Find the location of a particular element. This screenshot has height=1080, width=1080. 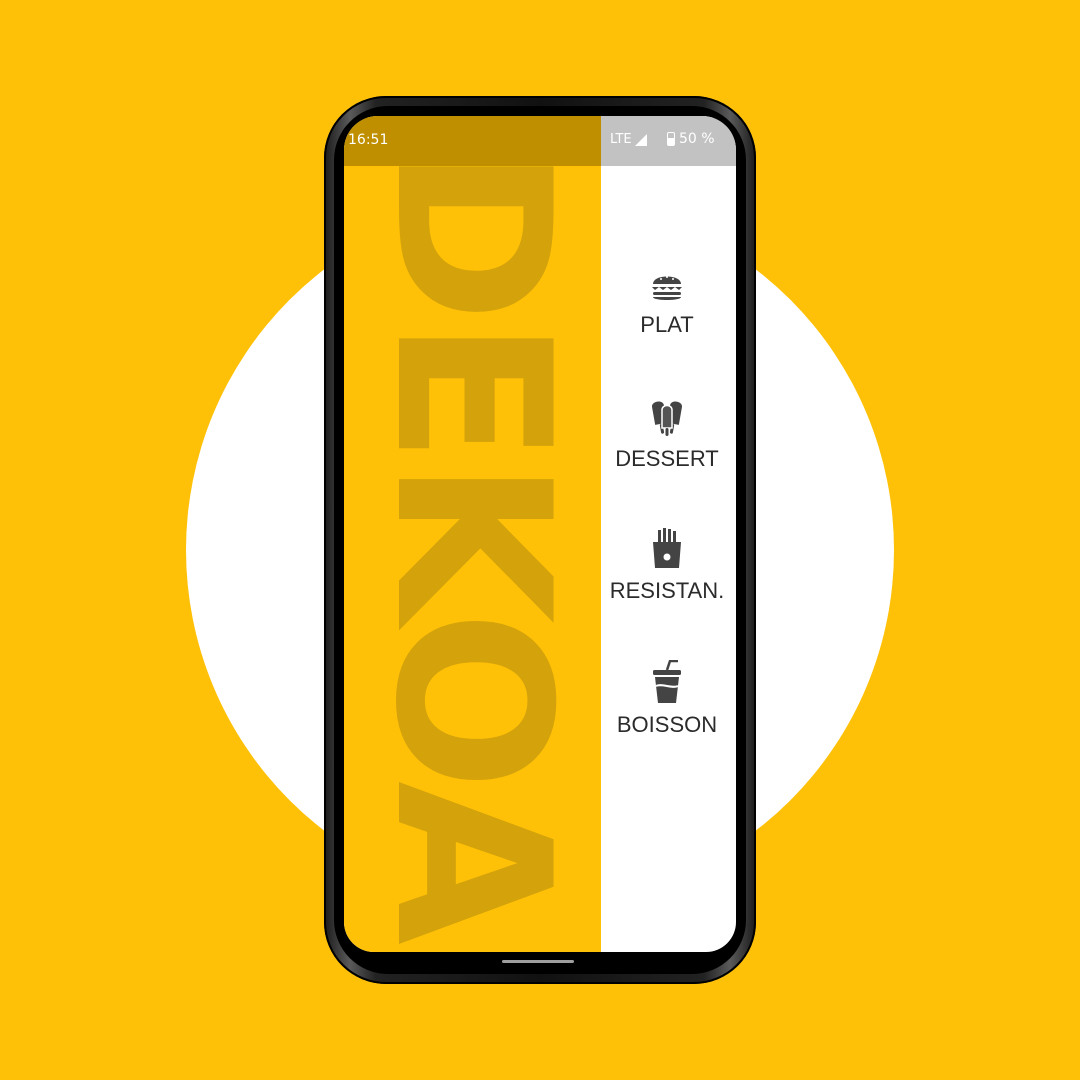

menu-label-plat: PLAT is located at coordinates (667, 324).